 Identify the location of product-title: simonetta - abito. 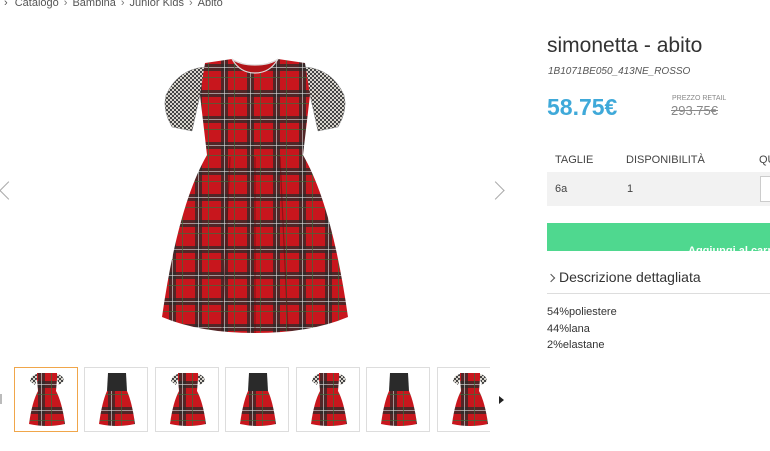
(625, 45).